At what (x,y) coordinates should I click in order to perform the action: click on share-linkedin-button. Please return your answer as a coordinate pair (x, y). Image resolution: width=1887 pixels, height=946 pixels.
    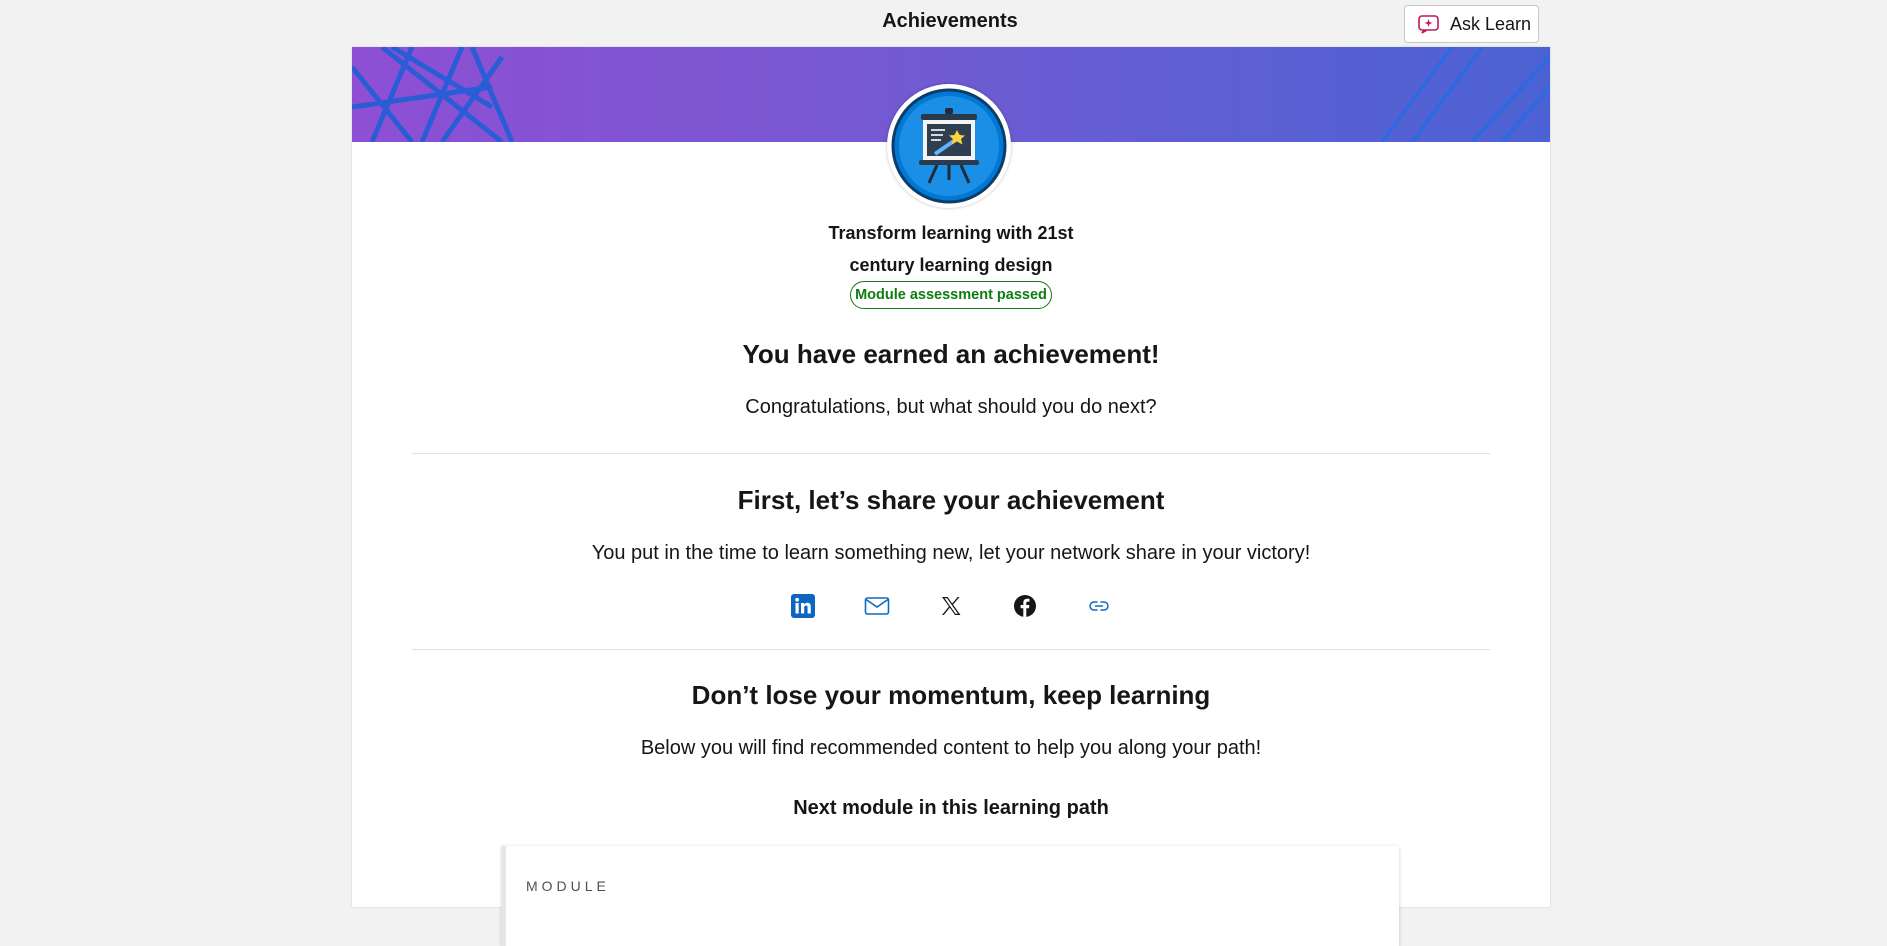
    Looking at the image, I should click on (803, 606).